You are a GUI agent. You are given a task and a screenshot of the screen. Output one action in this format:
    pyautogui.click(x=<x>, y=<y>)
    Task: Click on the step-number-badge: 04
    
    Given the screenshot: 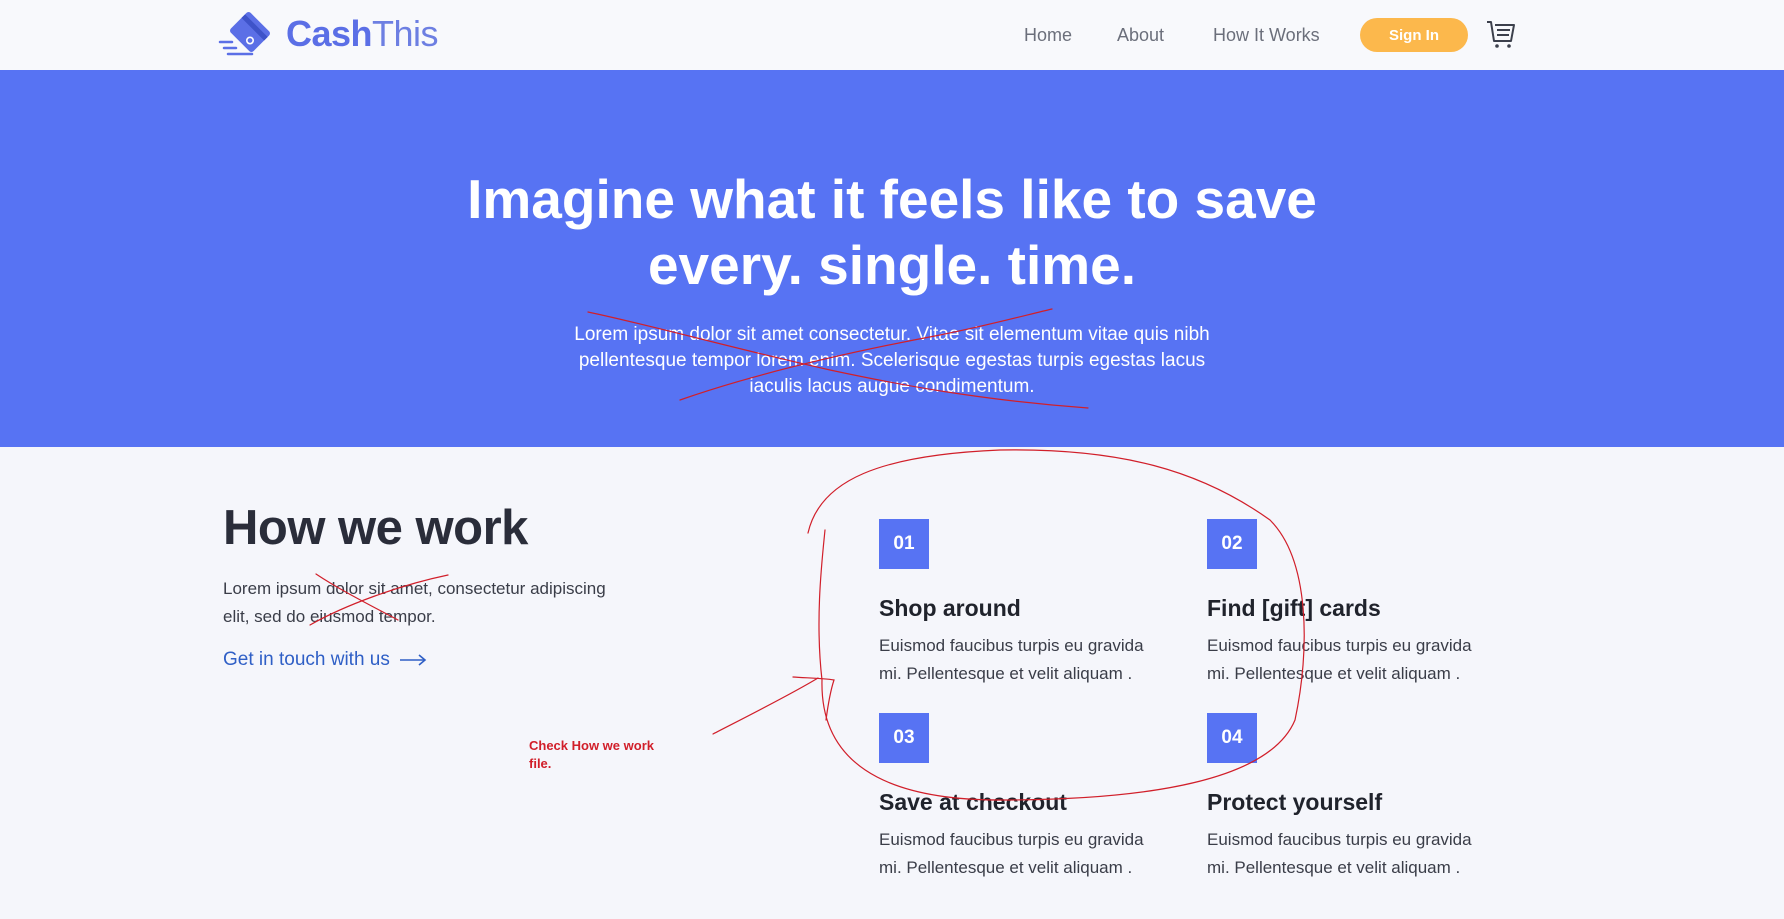 What is the action you would take?
    pyautogui.click(x=1232, y=738)
    